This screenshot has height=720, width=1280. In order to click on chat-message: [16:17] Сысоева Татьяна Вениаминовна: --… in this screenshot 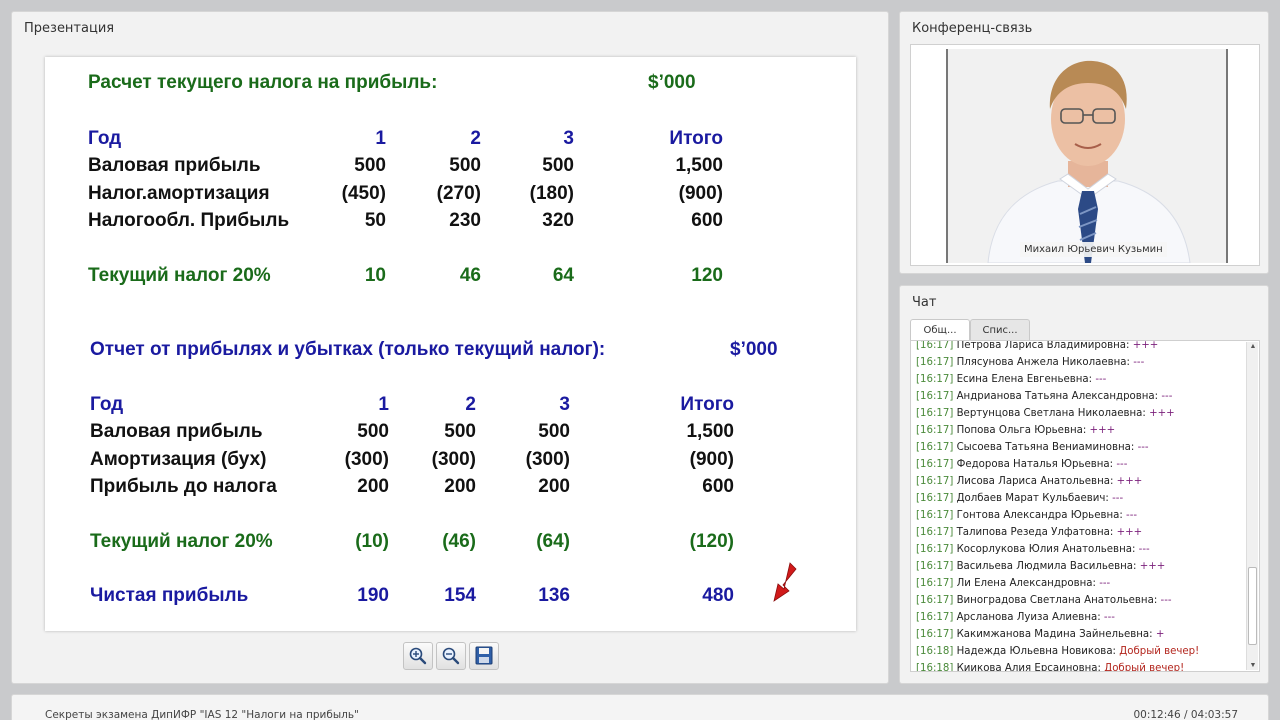, I will do `click(1032, 447)`.